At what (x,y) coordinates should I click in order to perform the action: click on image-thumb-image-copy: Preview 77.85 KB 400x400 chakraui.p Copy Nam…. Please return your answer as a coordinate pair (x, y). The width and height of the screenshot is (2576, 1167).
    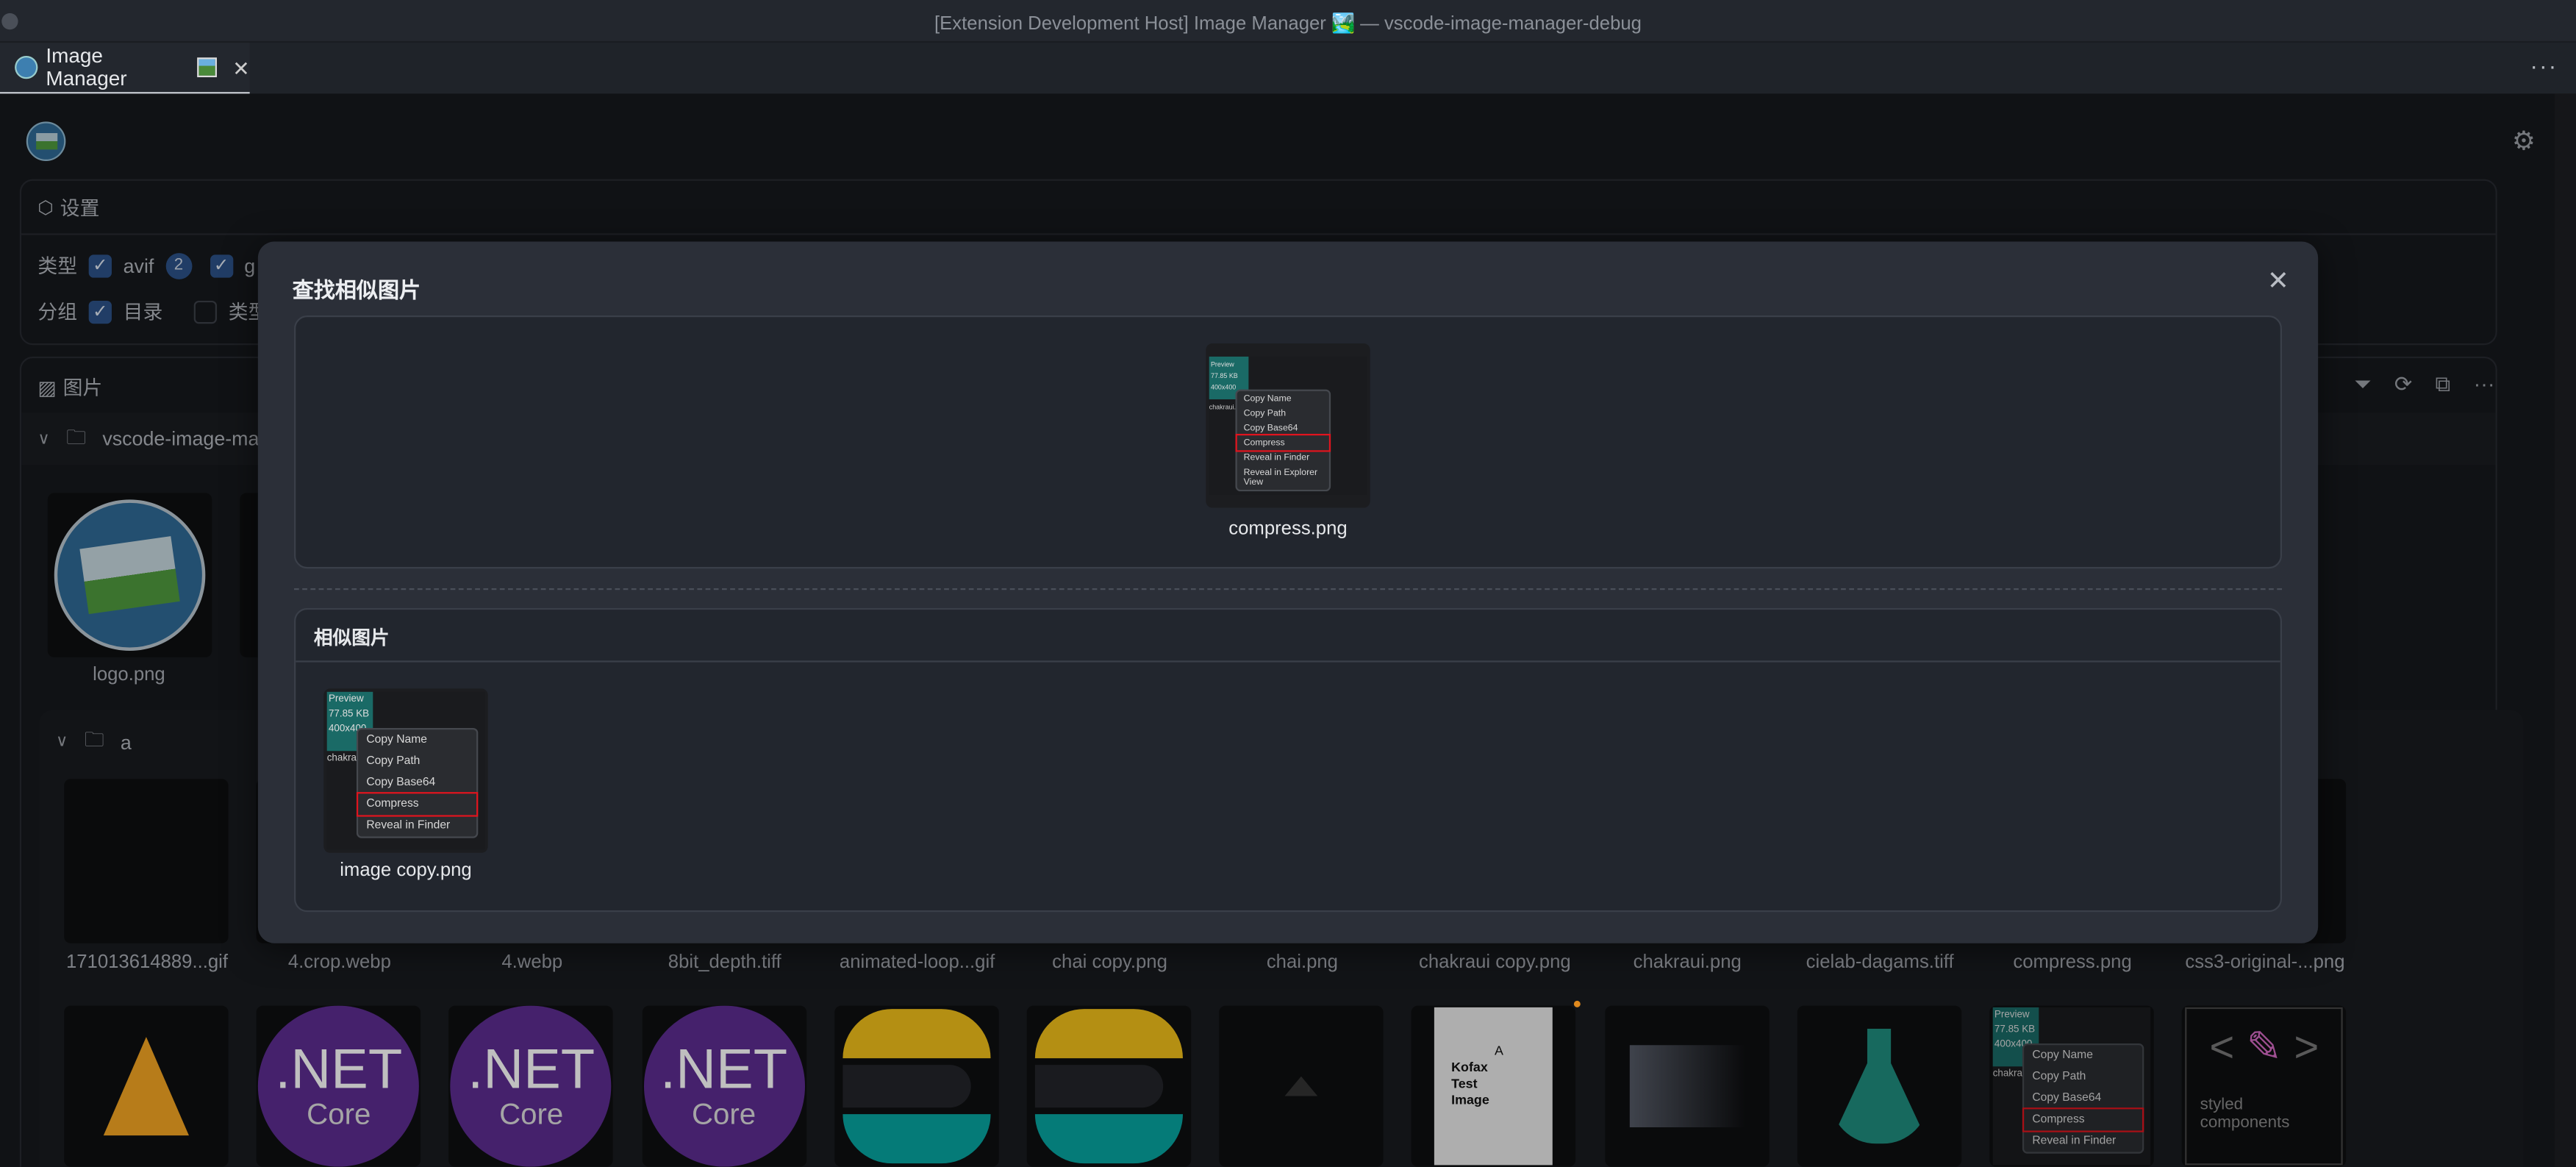
    Looking at the image, I should click on (406, 770).